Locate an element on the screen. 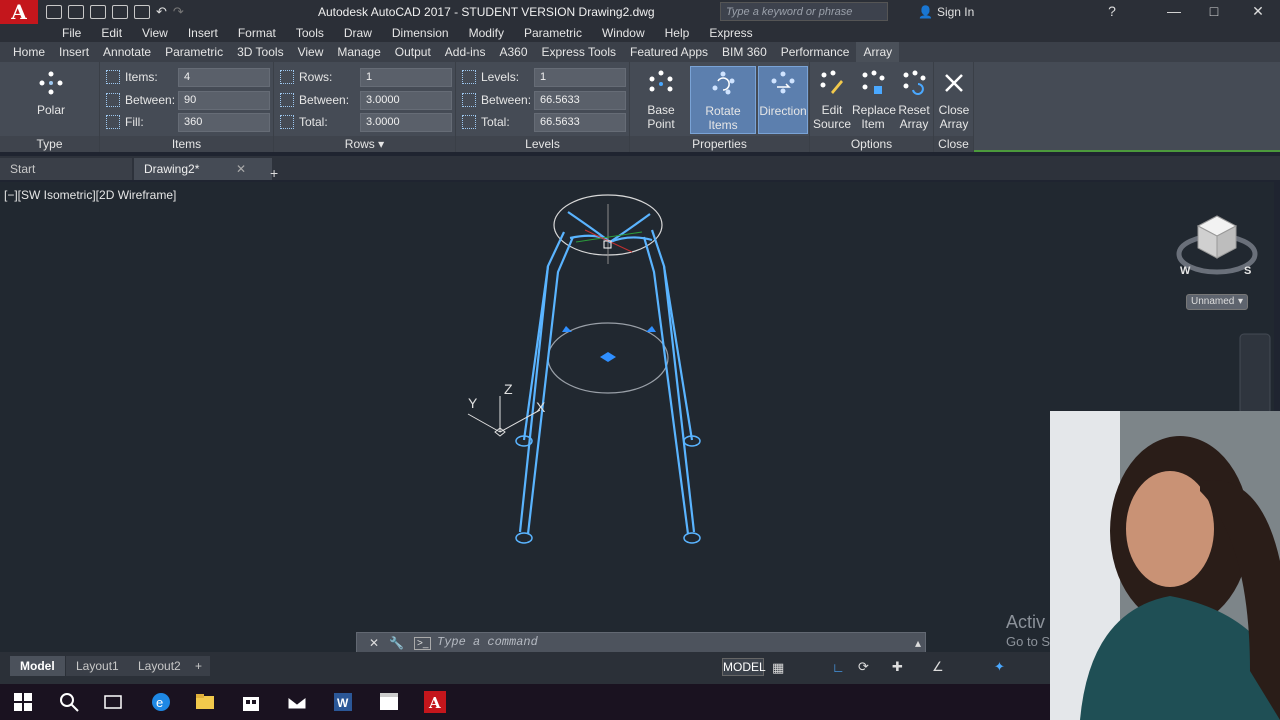  rows-count-input: 1 is located at coordinates (406, 77).